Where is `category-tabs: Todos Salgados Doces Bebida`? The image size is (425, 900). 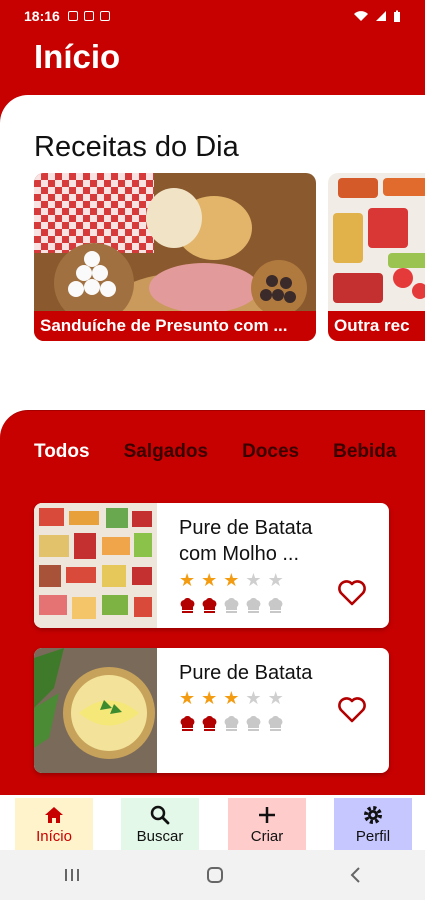
category-tabs: Todos Salgados Doces Bebida is located at coordinates (215, 452).